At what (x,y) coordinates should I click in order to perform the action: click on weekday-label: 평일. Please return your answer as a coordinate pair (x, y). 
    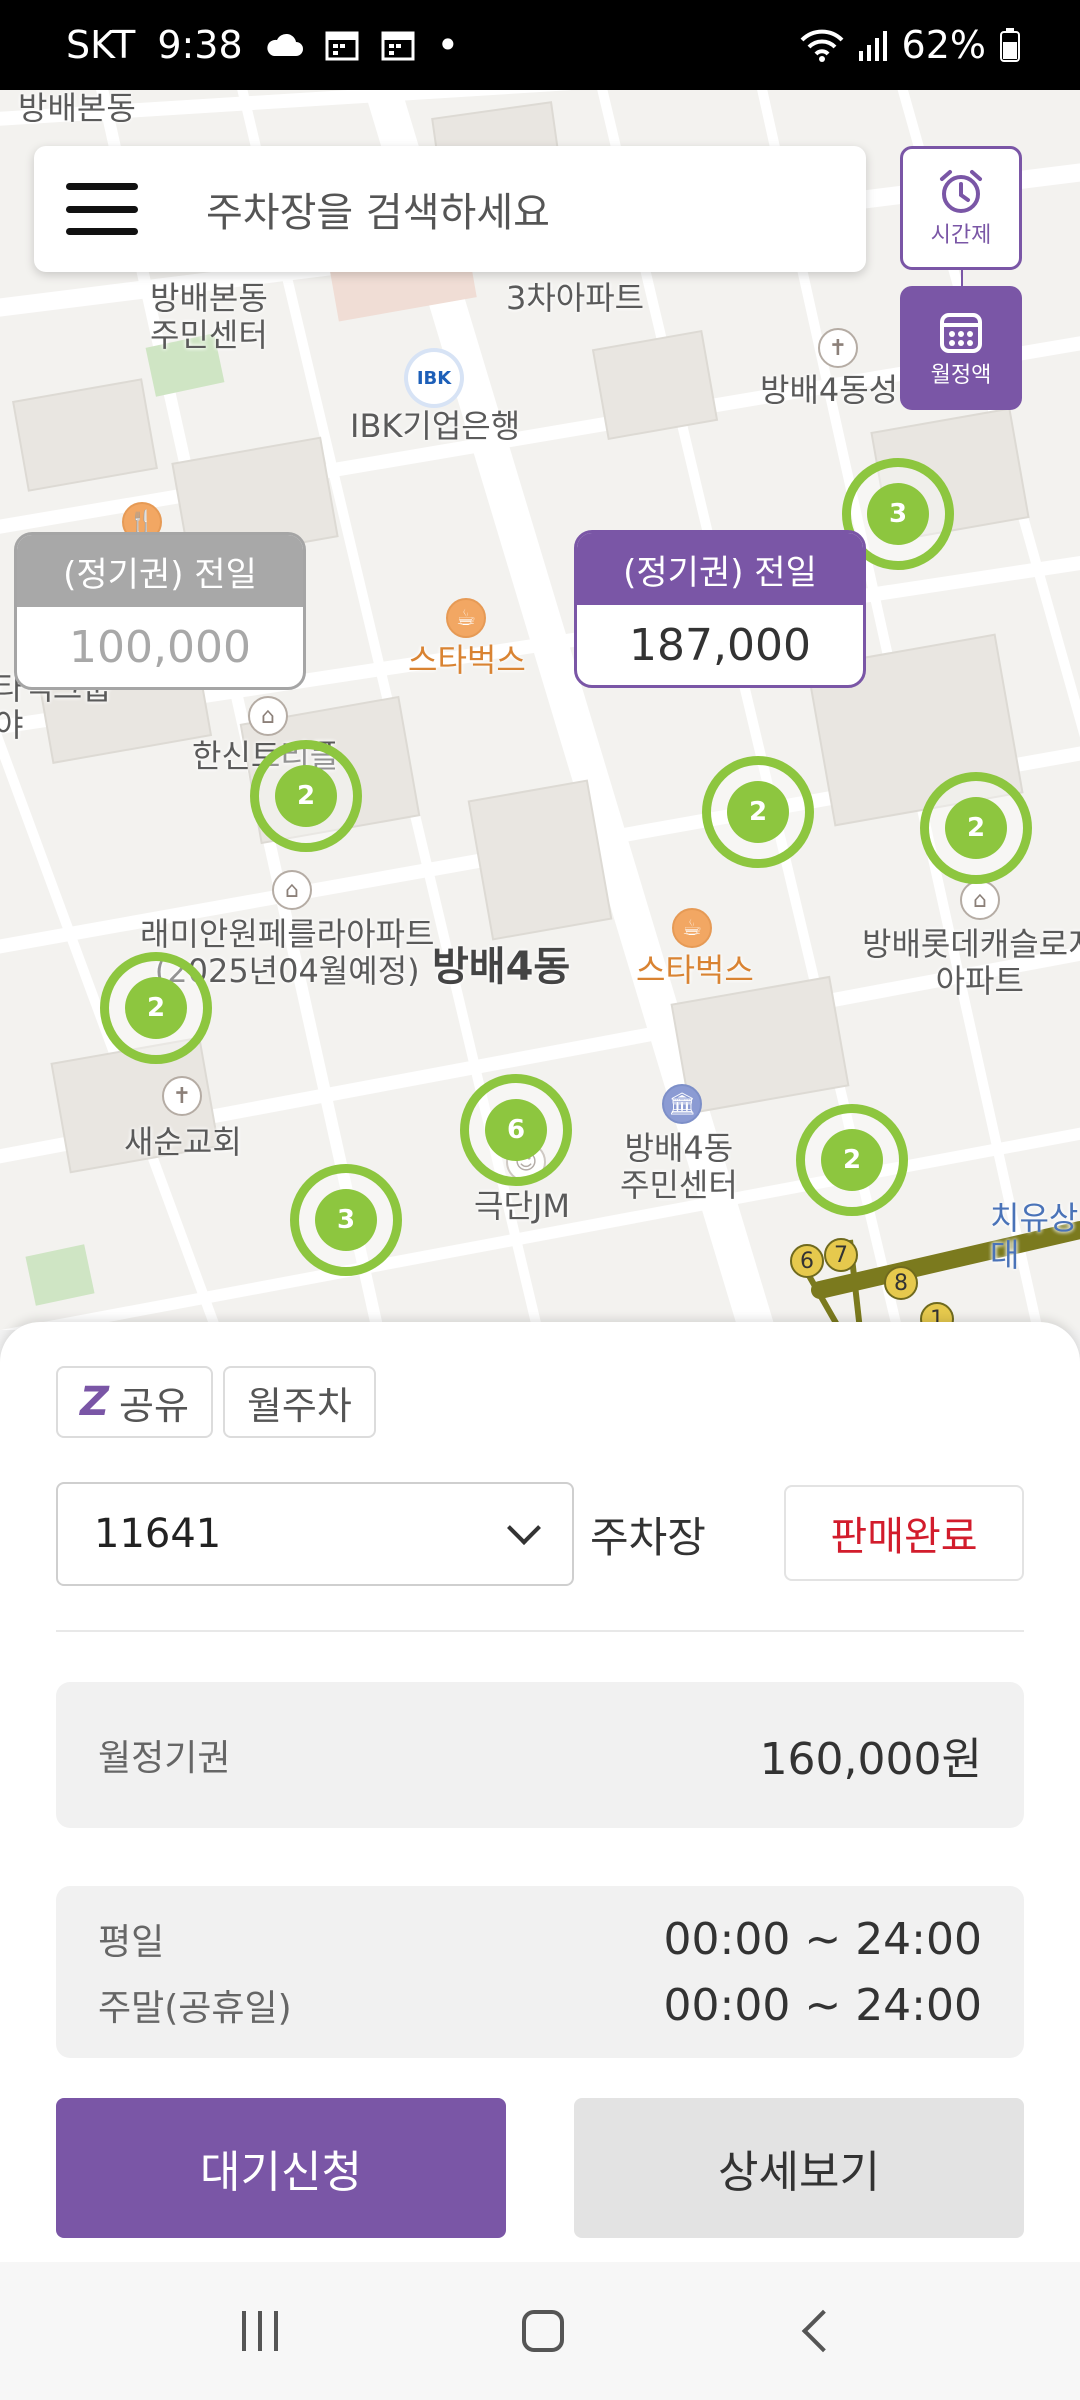
    Looking at the image, I should click on (131, 1942).